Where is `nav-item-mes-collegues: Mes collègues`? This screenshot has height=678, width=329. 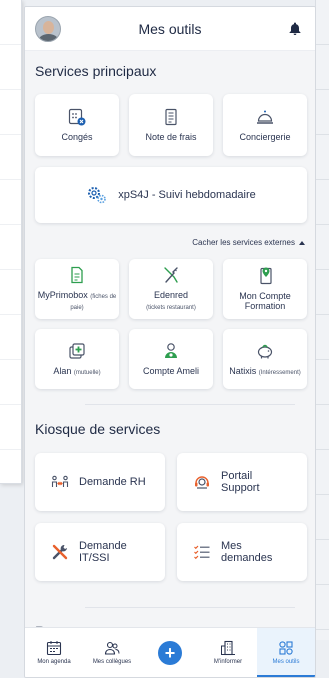
nav-item-mes-collegues: Mes collègues is located at coordinates (112, 652).